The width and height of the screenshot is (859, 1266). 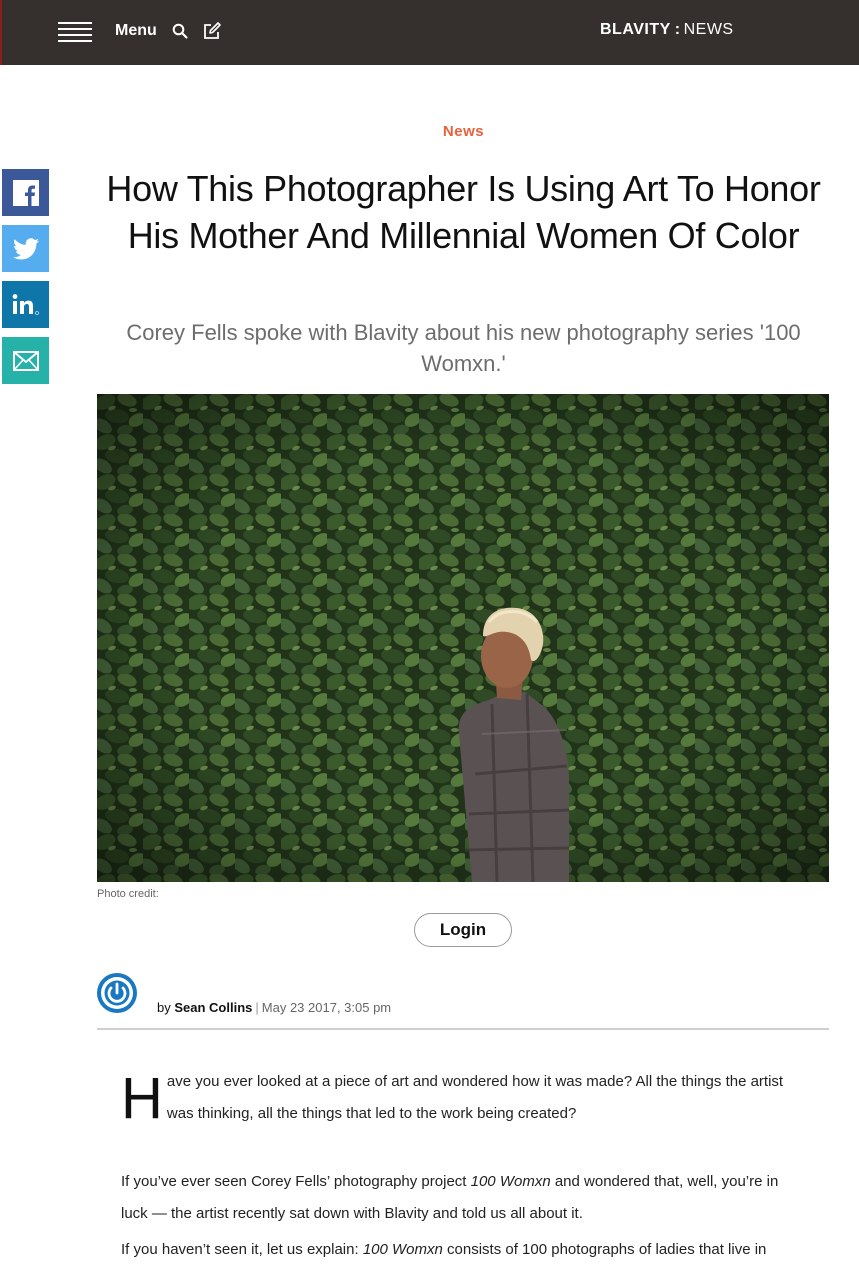 I want to click on share-email-button, so click(x=25, y=360).